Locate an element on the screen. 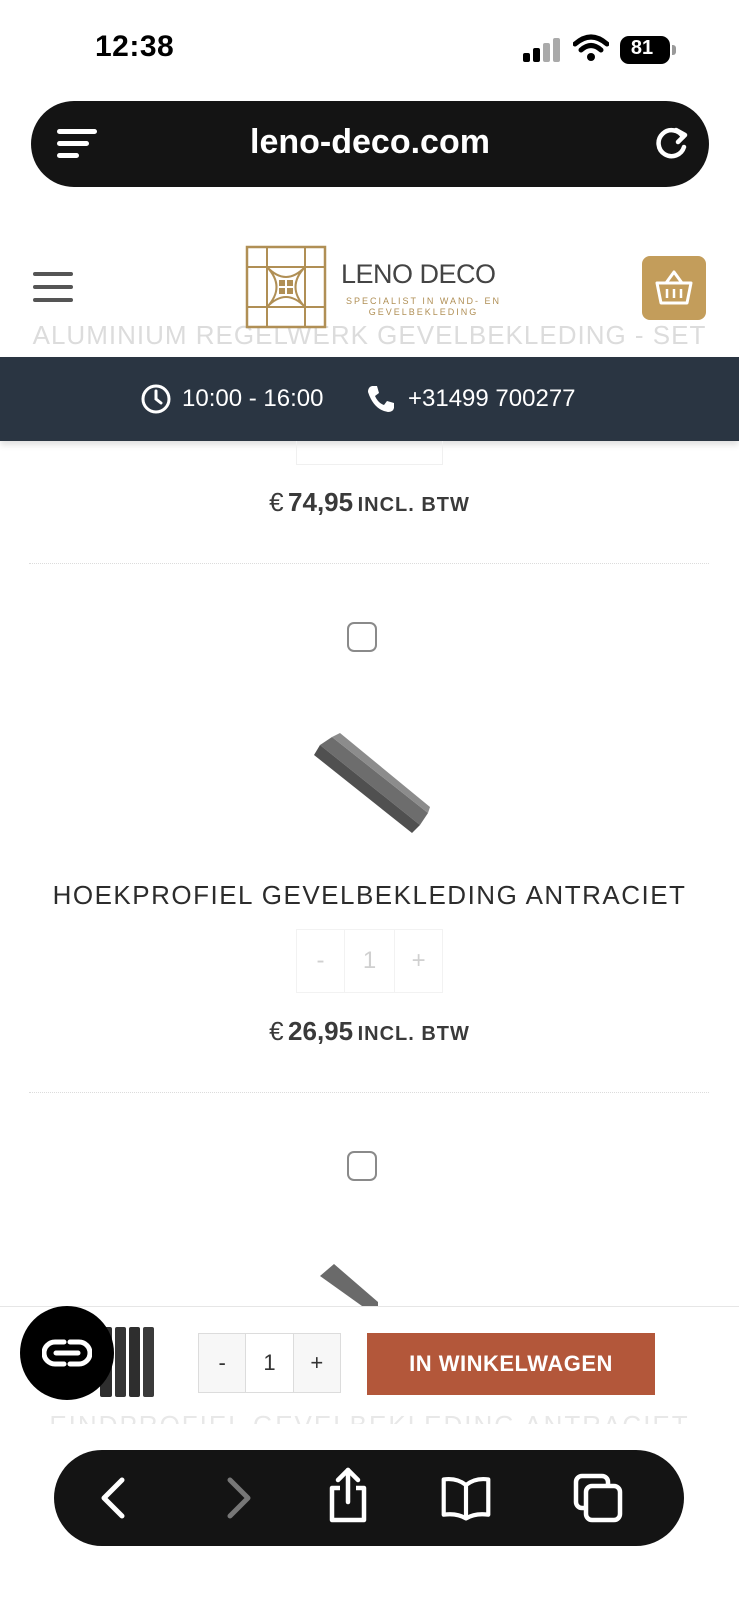 This screenshot has height=1600, width=739. sticky-quantity-stepper: - 1 + is located at coordinates (269, 1363).